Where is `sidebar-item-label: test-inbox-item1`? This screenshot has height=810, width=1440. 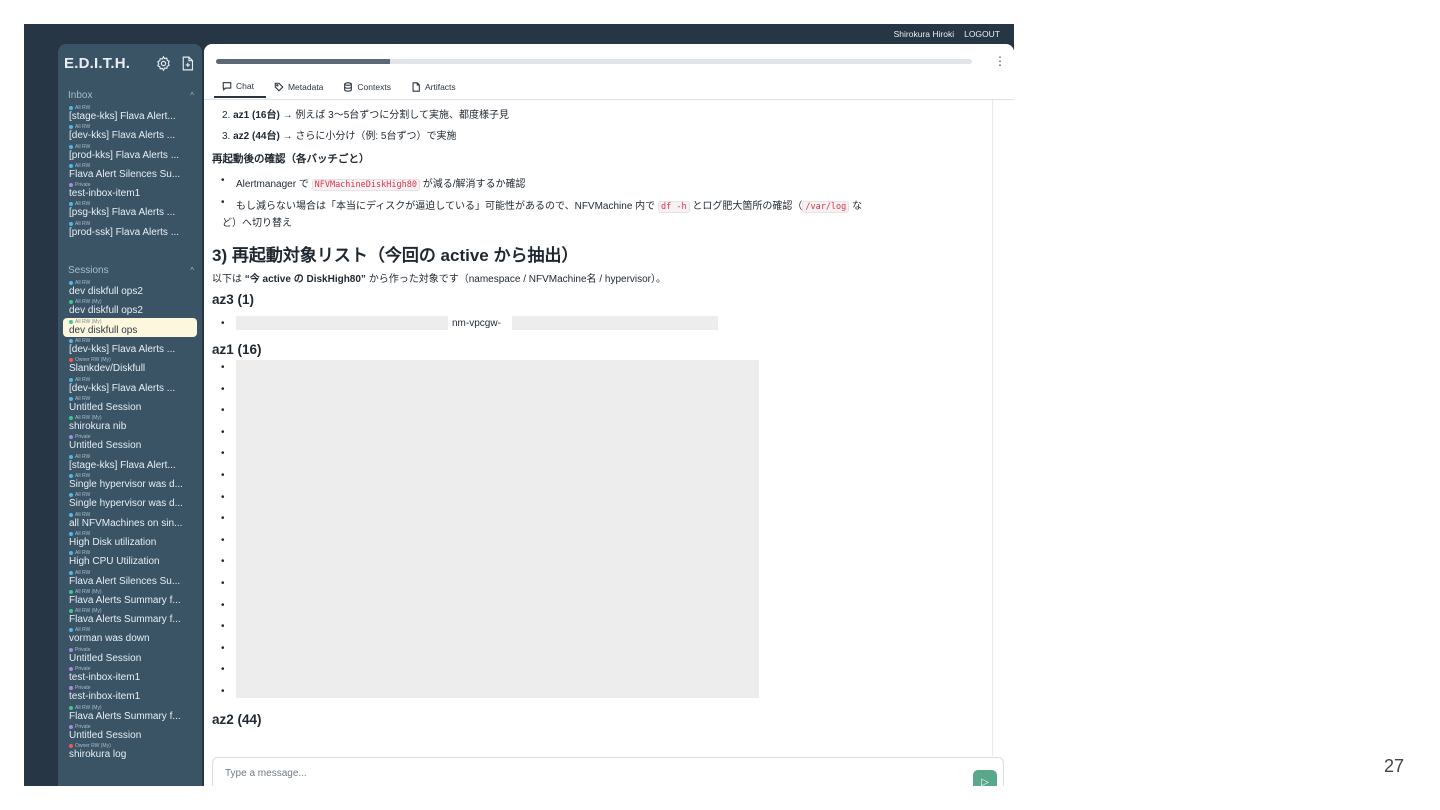
sidebar-item-label: test-inbox-item1 is located at coordinates (105, 194).